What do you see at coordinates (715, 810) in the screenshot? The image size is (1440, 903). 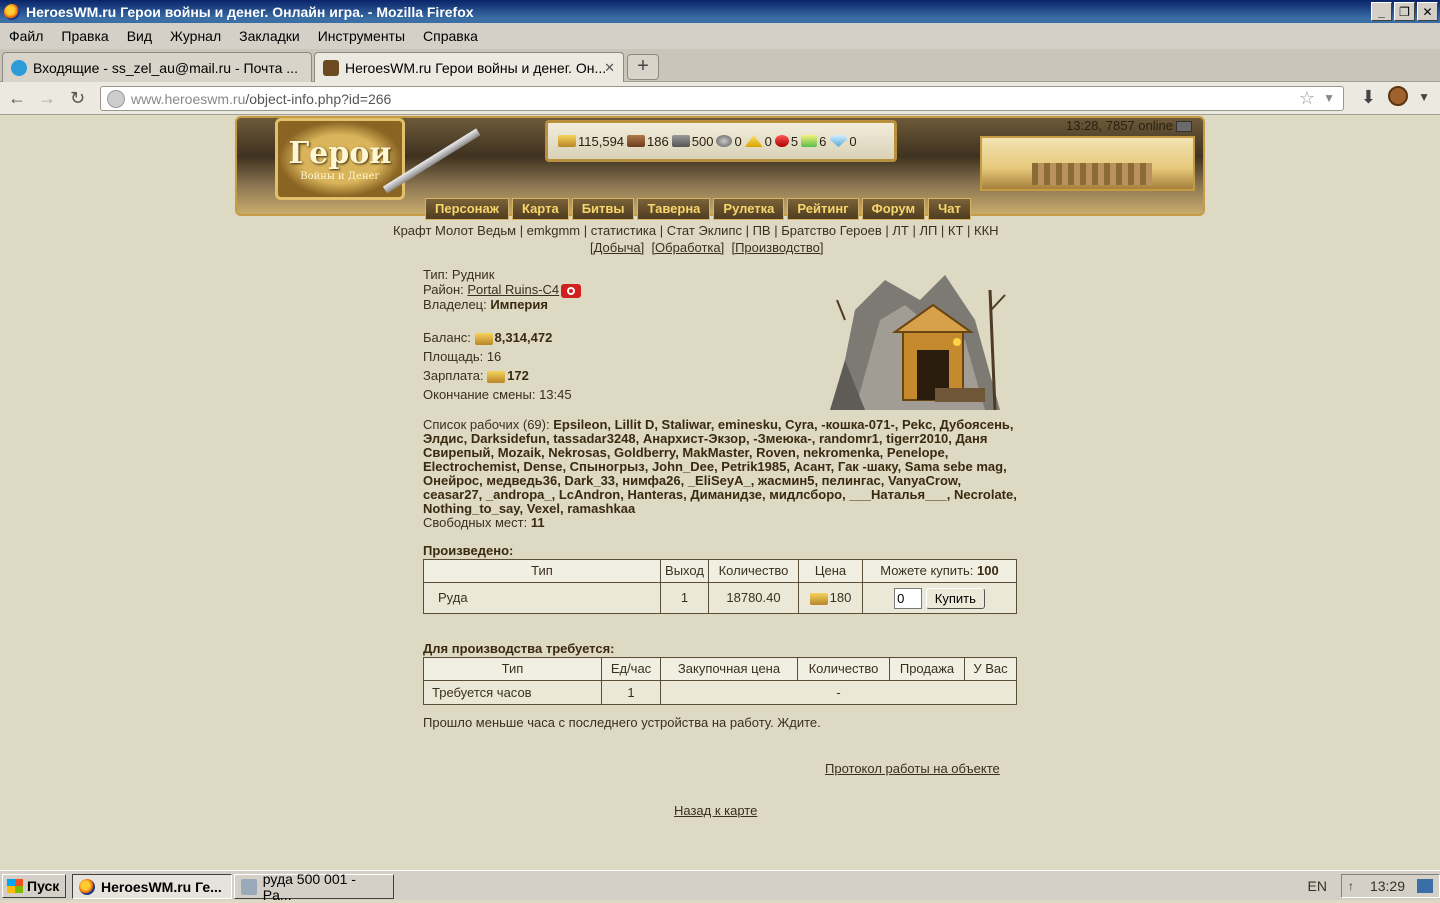 I see `back-to-map-link: Назад к карте` at bounding box center [715, 810].